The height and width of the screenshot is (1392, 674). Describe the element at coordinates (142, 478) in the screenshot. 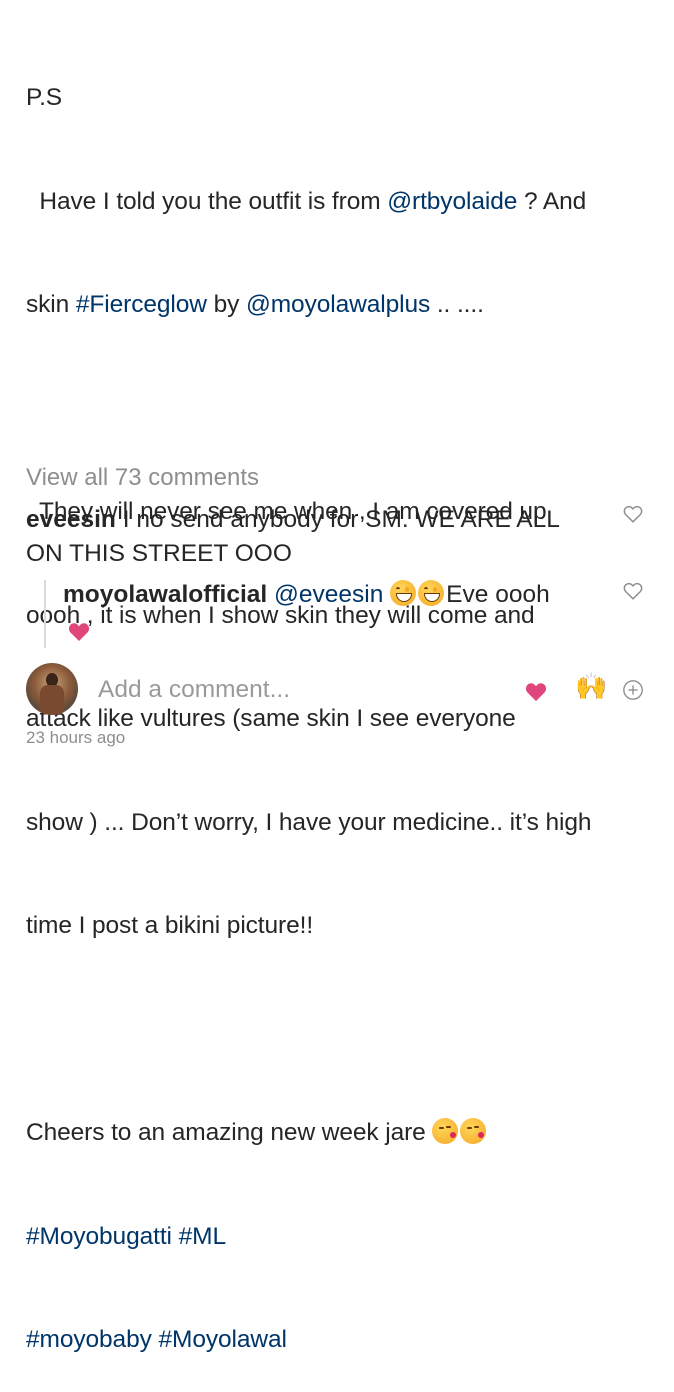

I see `view-all-comments-link: View all 73 comments` at that location.